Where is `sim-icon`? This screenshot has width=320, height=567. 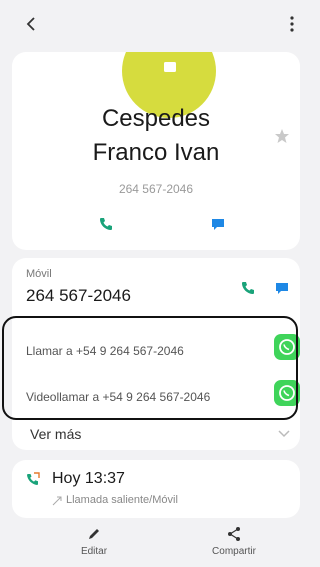
sim-icon is located at coordinates (57, 501).